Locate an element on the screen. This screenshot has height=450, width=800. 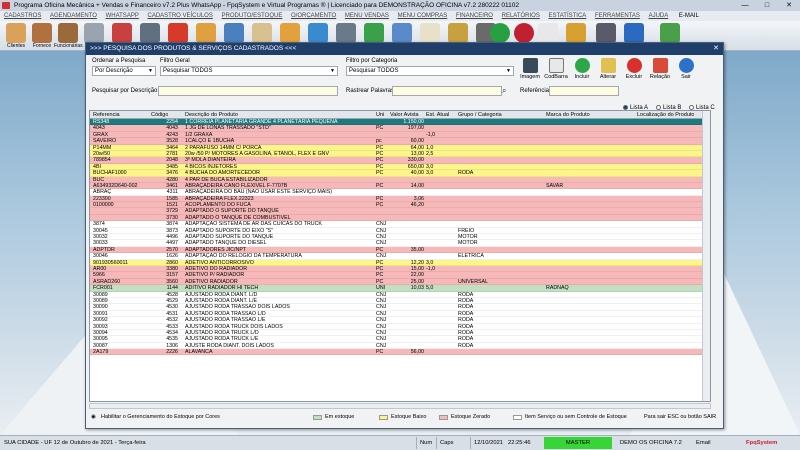
col-localizacao: Localização do Produto is located at coordinates (665, 115).